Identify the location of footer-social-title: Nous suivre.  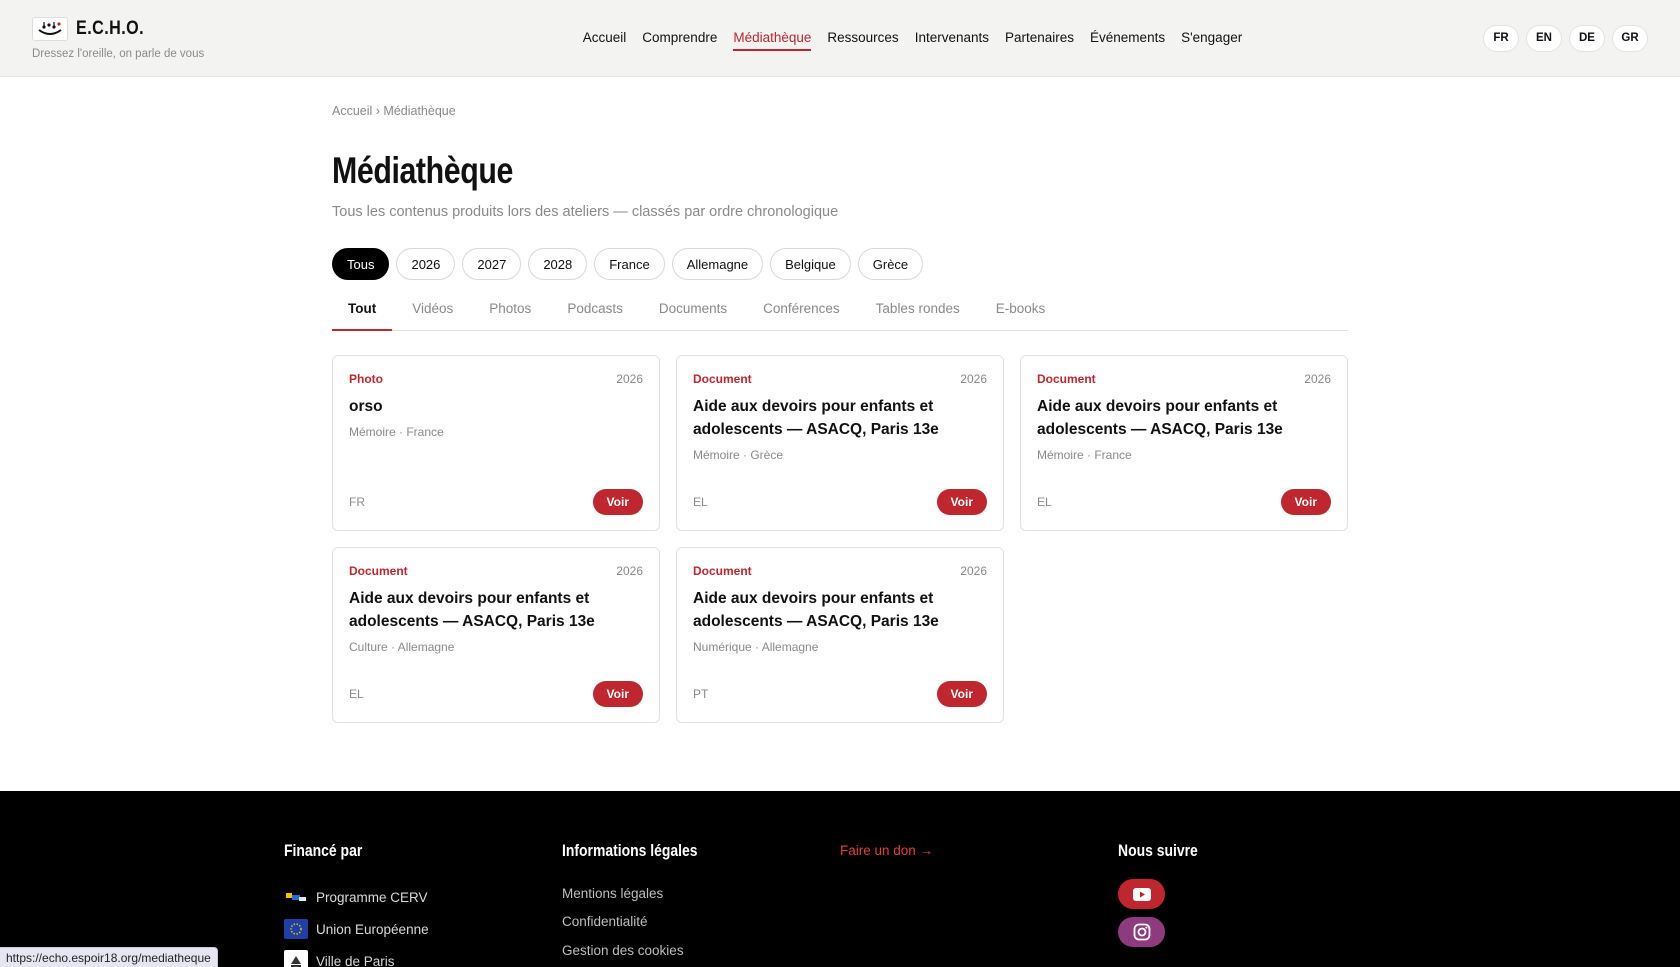
(1158, 850).